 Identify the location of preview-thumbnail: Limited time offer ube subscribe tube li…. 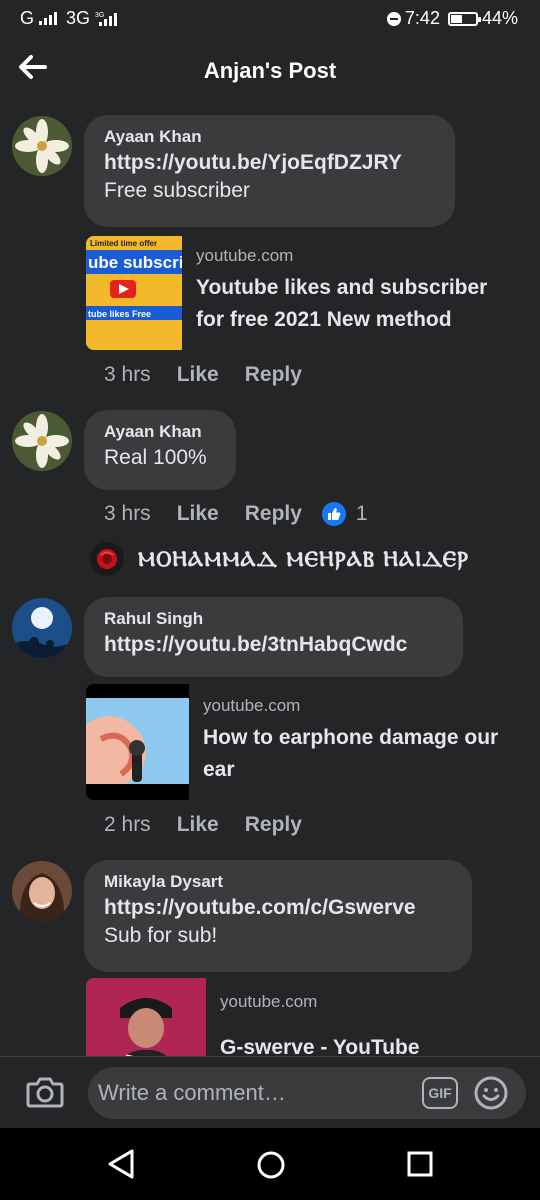
(134, 293).